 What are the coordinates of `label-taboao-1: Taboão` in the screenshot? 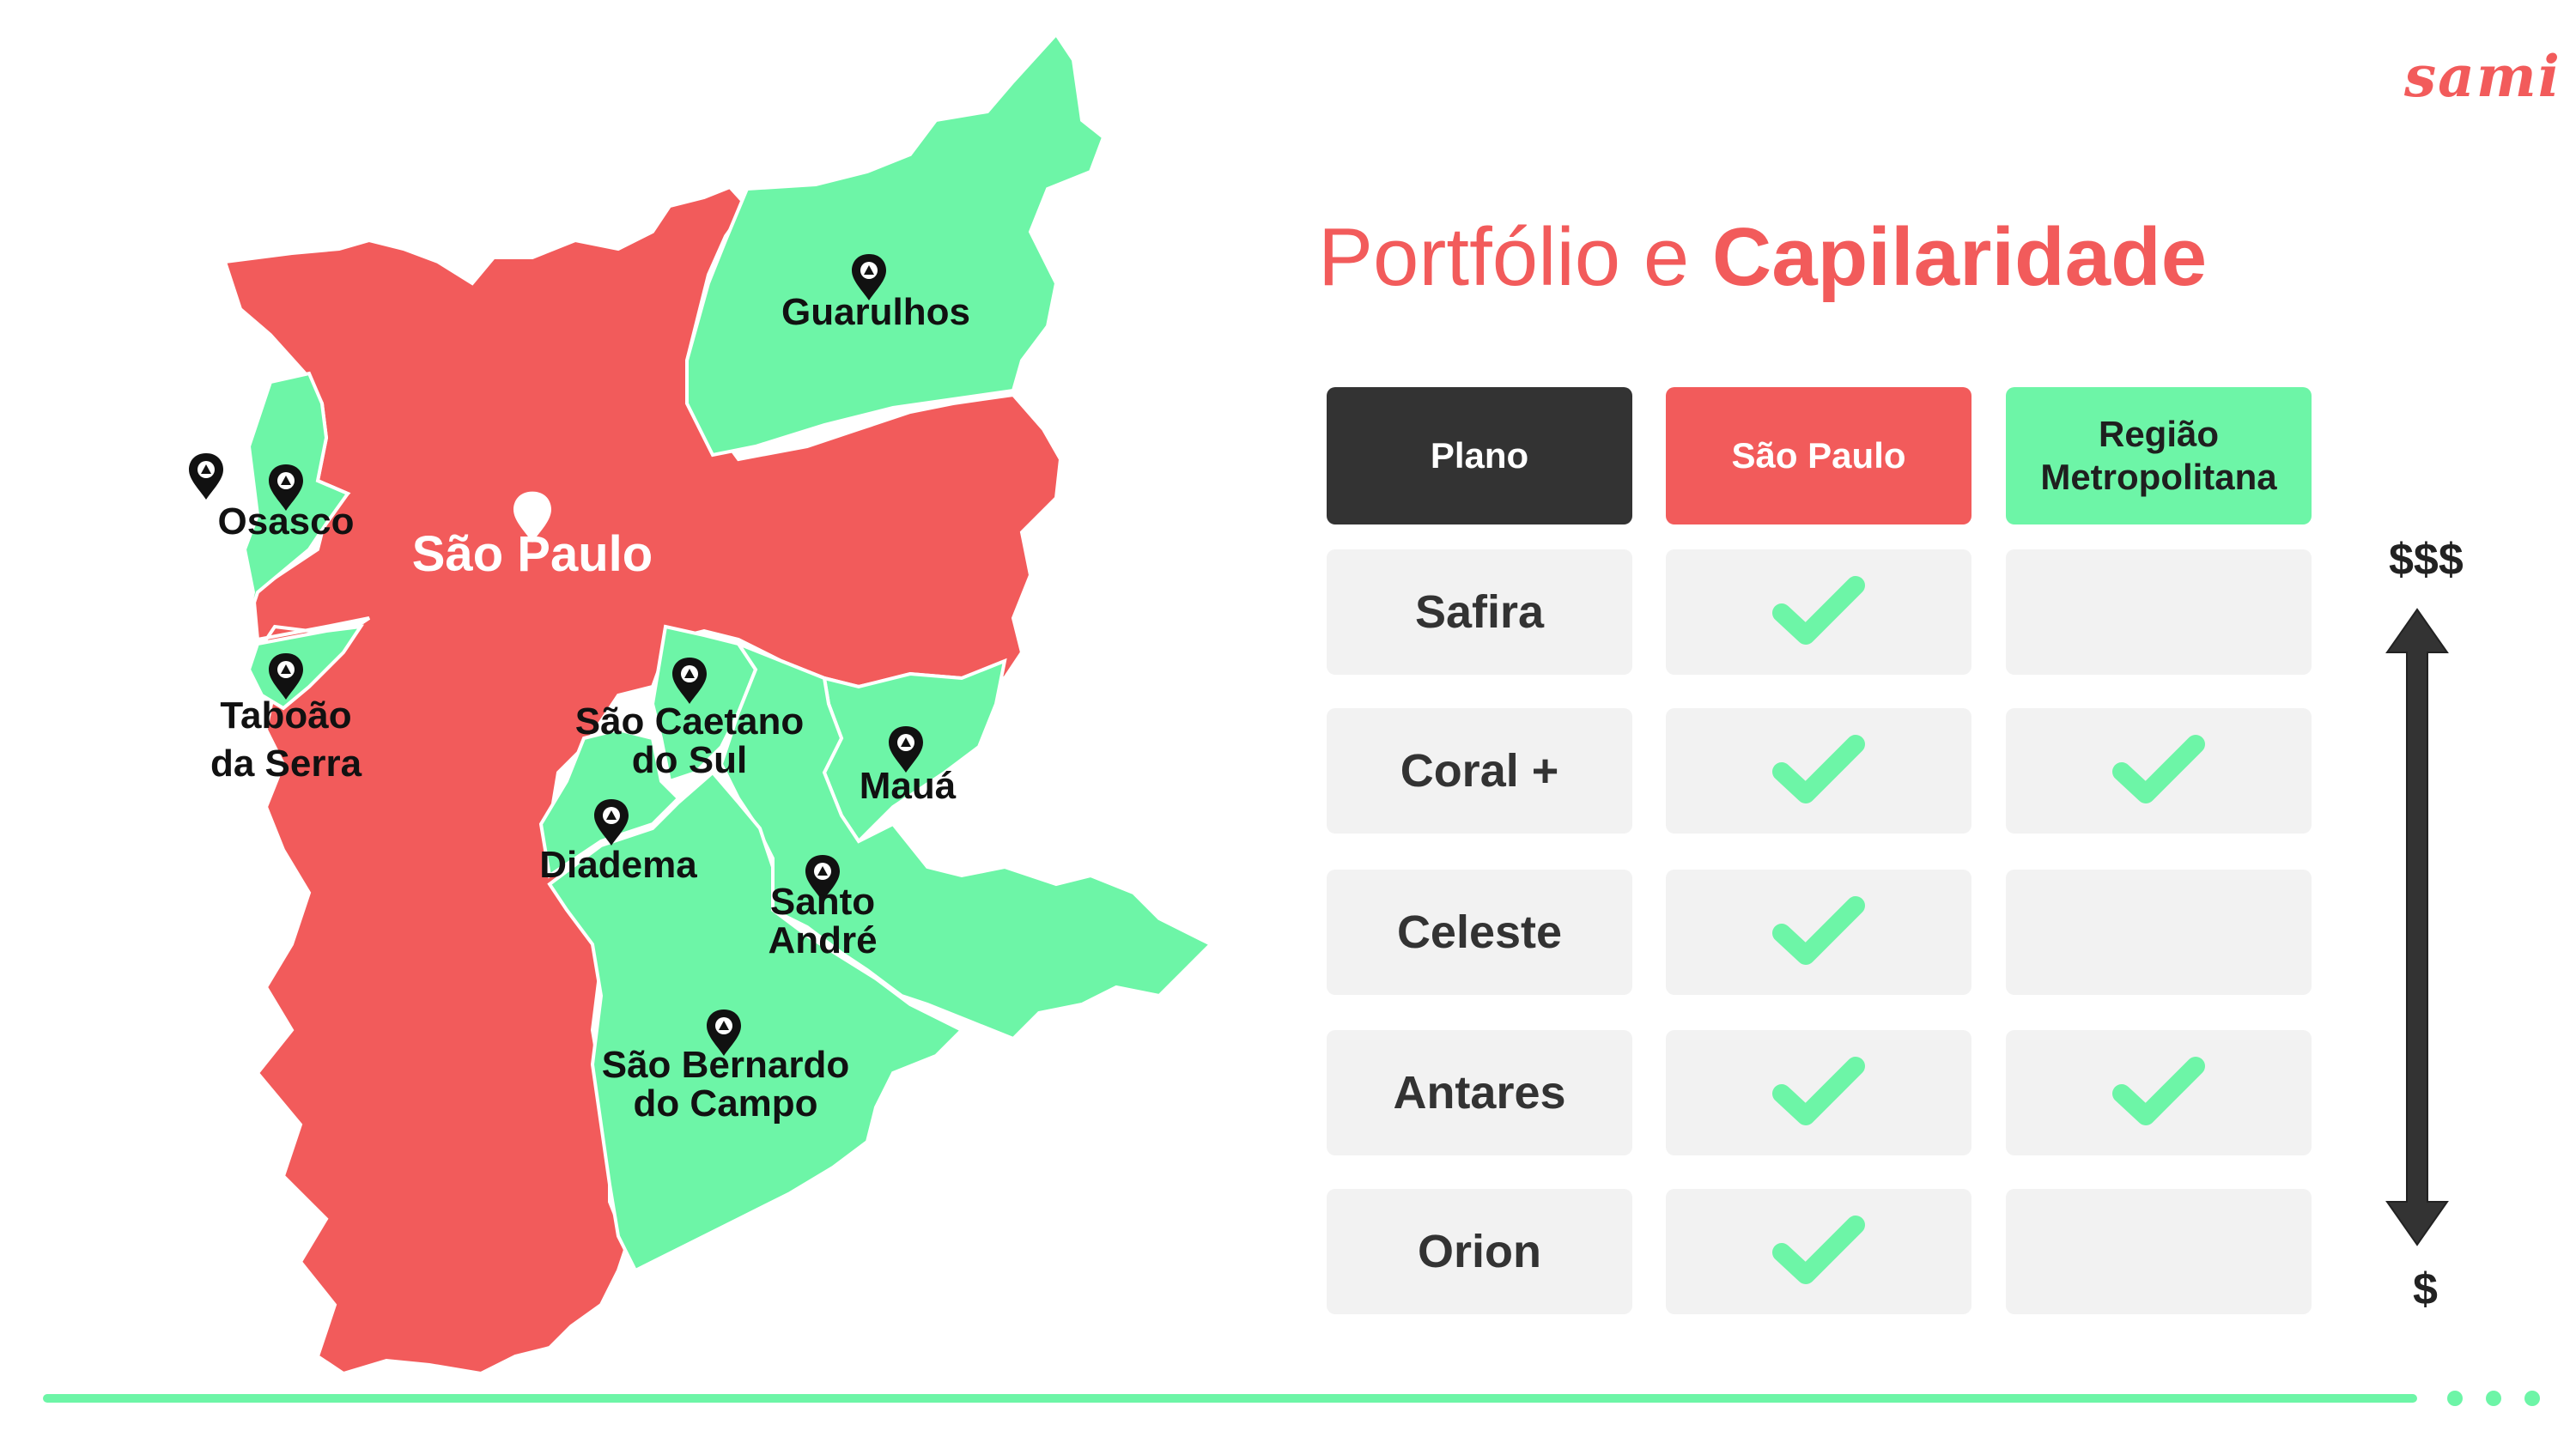 It's located at (285, 715).